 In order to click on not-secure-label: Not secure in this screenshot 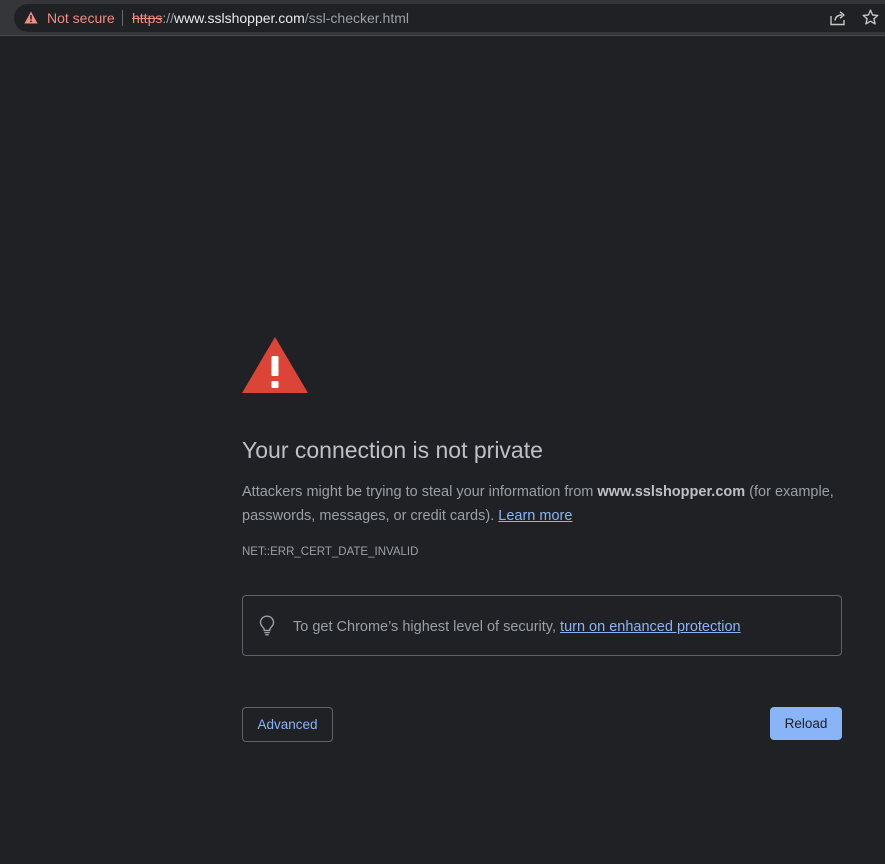, I will do `click(81, 18)`.